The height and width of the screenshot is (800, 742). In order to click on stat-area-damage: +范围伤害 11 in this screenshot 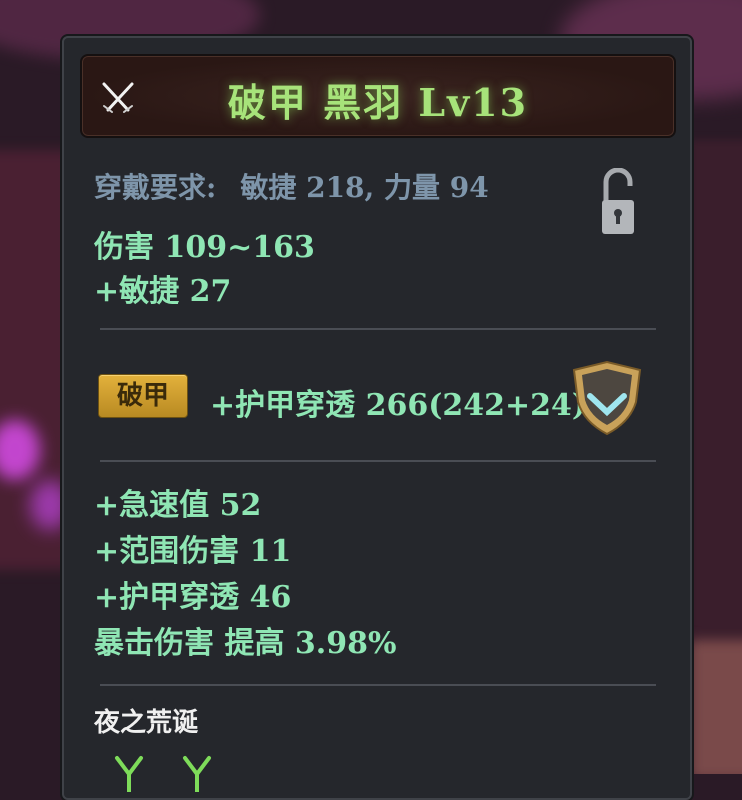, I will do `click(193, 551)`.